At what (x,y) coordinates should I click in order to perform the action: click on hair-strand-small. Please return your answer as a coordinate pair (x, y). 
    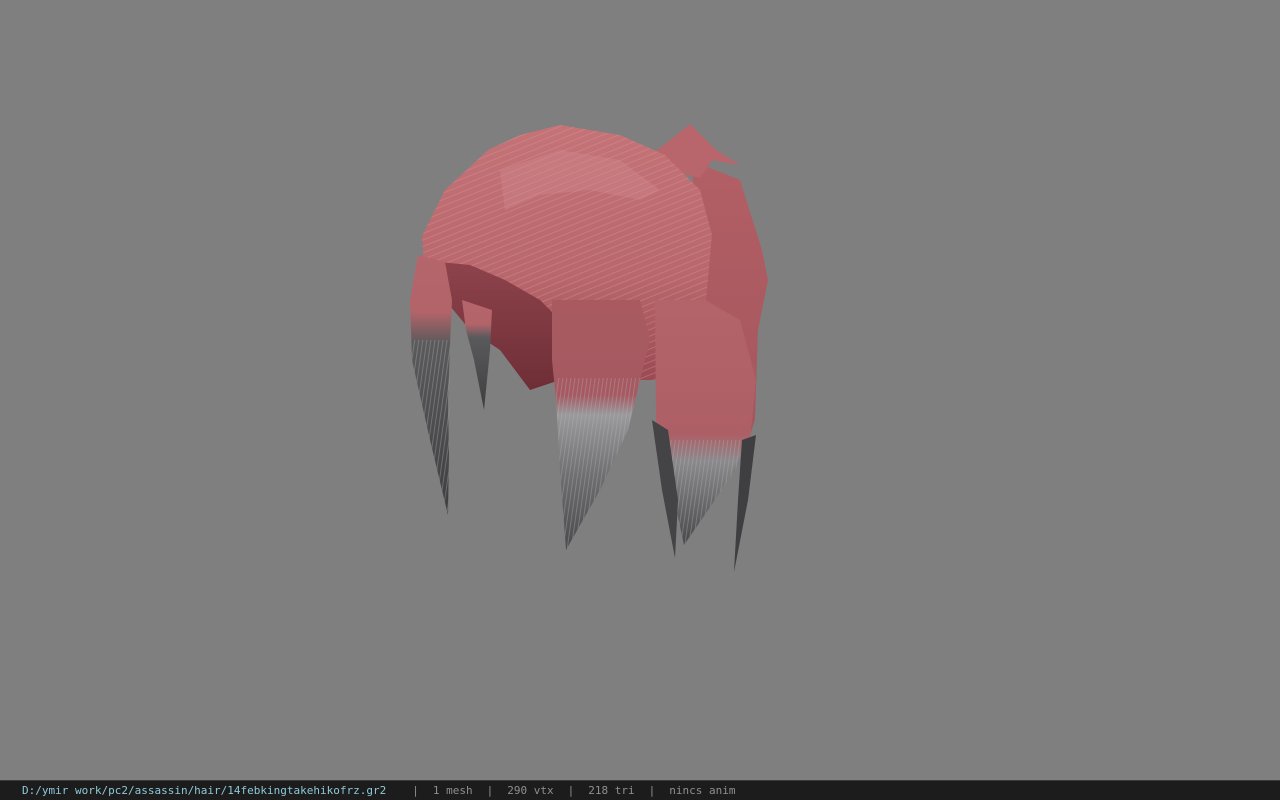
    Looking at the image, I should click on (477, 355).